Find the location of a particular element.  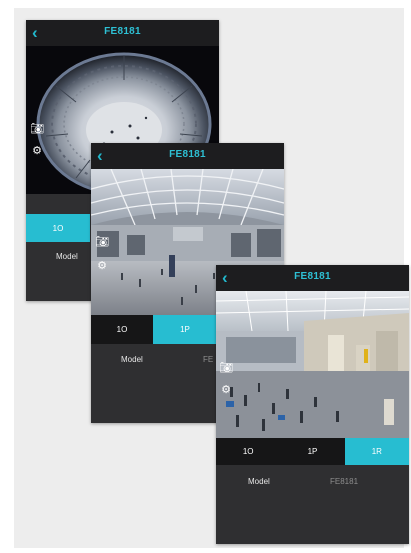

view-mode-tabs: 1O 1P 1R is located at coordinates (312, 451).